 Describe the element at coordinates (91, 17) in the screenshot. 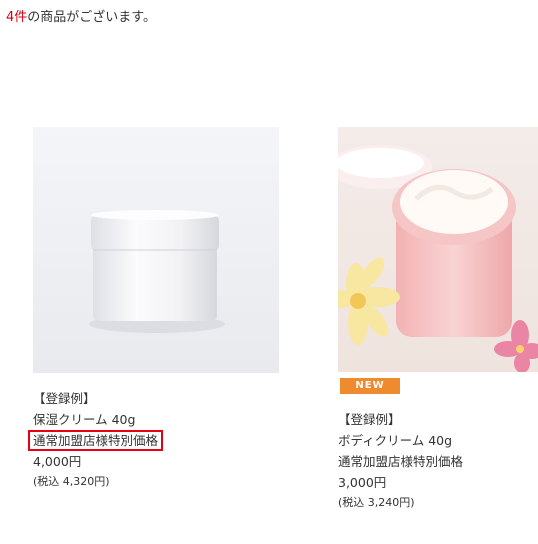

I see `result-count-suffix: の商品がございます。` at that location.